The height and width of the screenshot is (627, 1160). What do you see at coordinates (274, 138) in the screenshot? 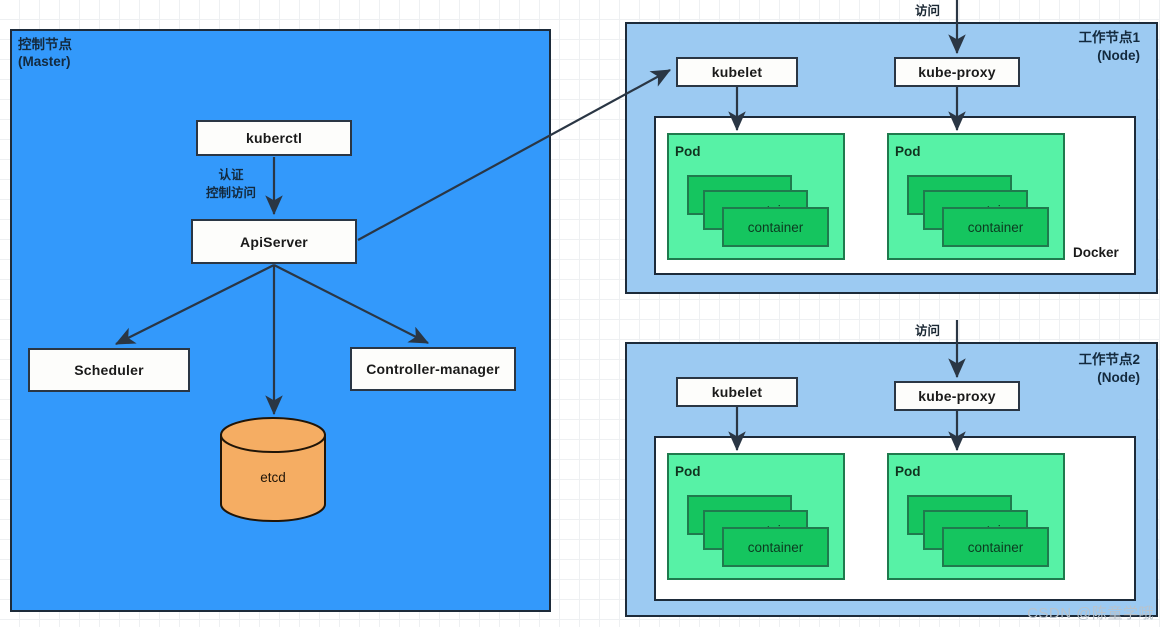
I see `kuberctl-box: kuberctl` at bounding box center [274, 138].